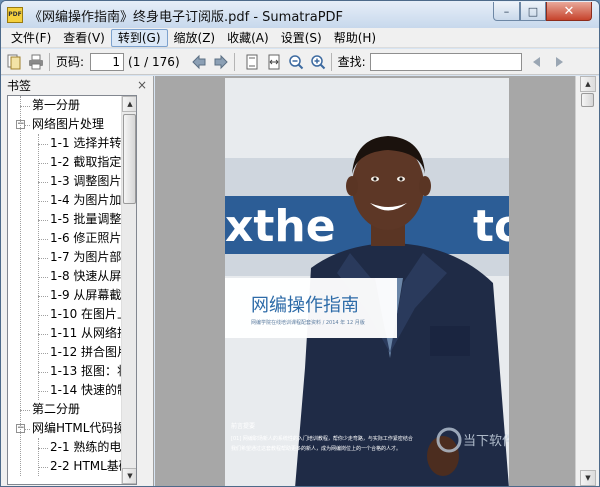 The height and width of the screenshot is (487, 600). What do you see at coordinates (142, 85) in the screenshot?
I see `sidebar-close-icon: ×` at bounding box center [142, 85].